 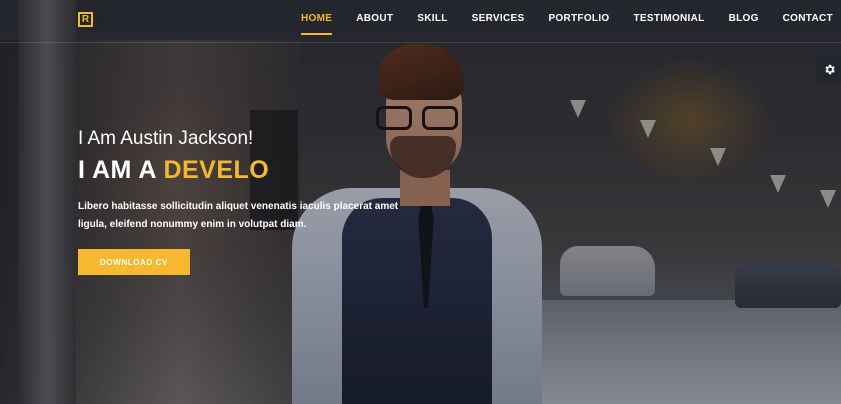 I want to click on hero-headline: I AM A DEVELO, so click(x=173, y=170).